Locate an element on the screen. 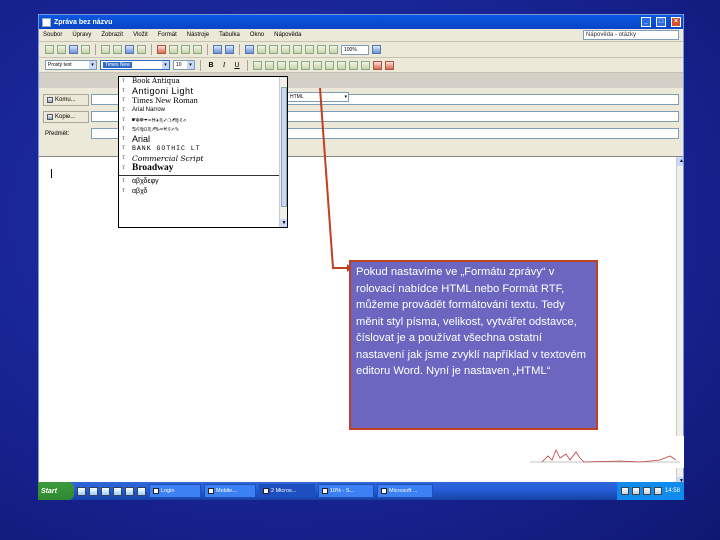  insert-excel-icon is located at coordinates (285, 49).